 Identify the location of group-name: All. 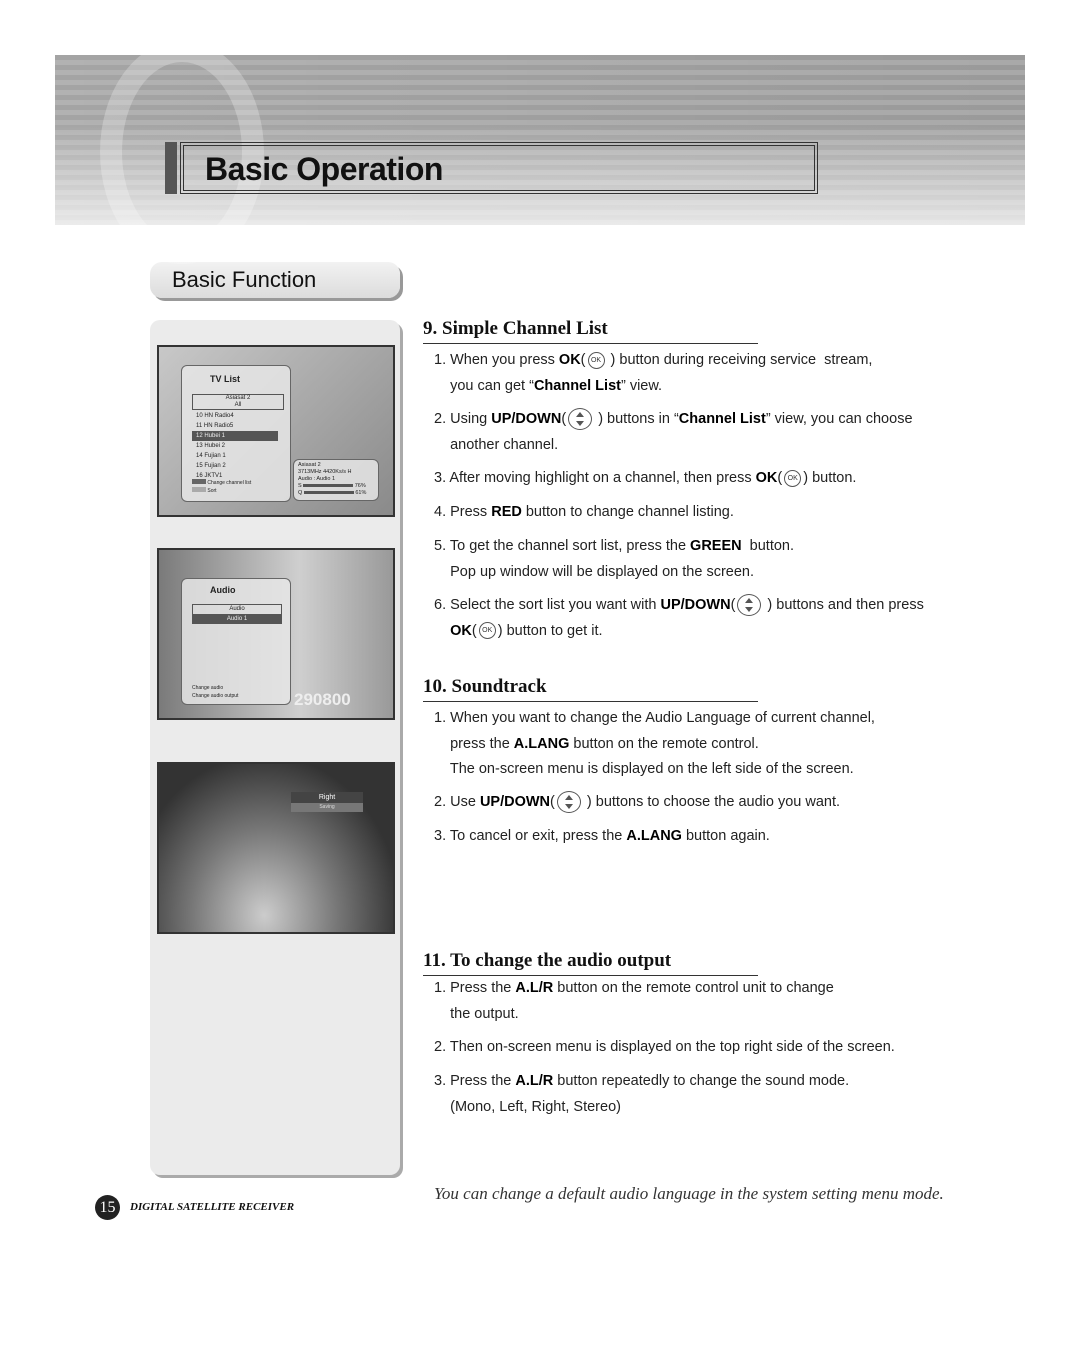
(238, 405).